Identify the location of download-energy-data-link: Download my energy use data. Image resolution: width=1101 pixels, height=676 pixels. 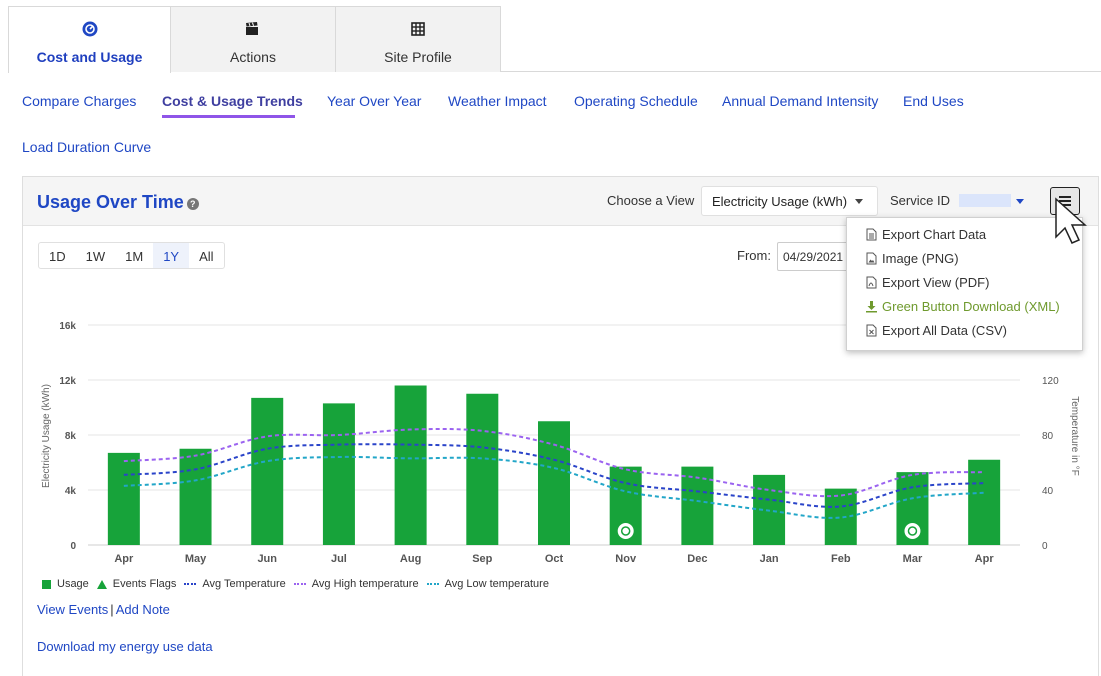
(125, 646).